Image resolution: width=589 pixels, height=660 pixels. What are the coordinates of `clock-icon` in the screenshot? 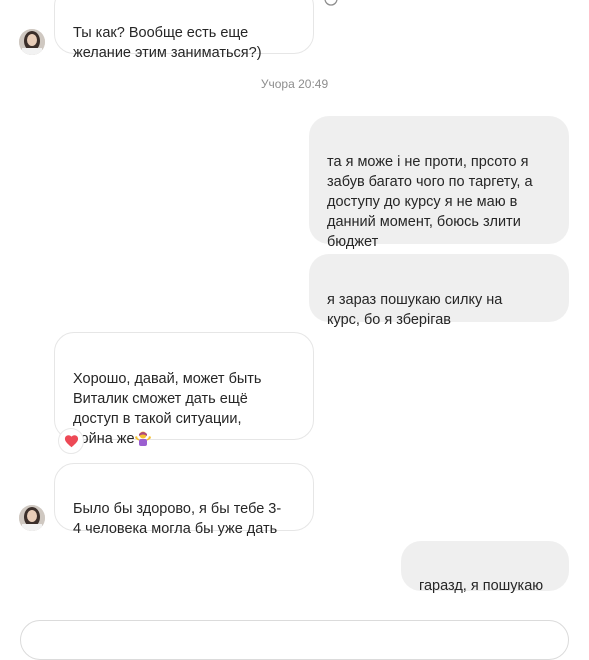 It's located at (331, 3).